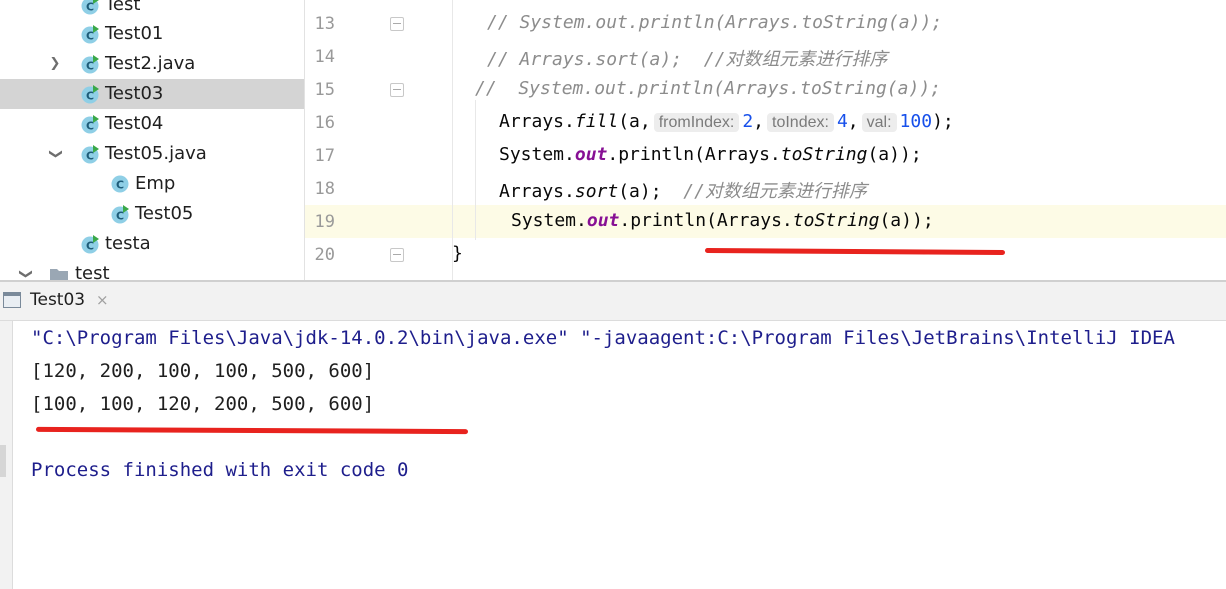 The width and height of the screenshot is (1226, 589). I want to click on tree-item-test04: C Test04, so click(152, 124).